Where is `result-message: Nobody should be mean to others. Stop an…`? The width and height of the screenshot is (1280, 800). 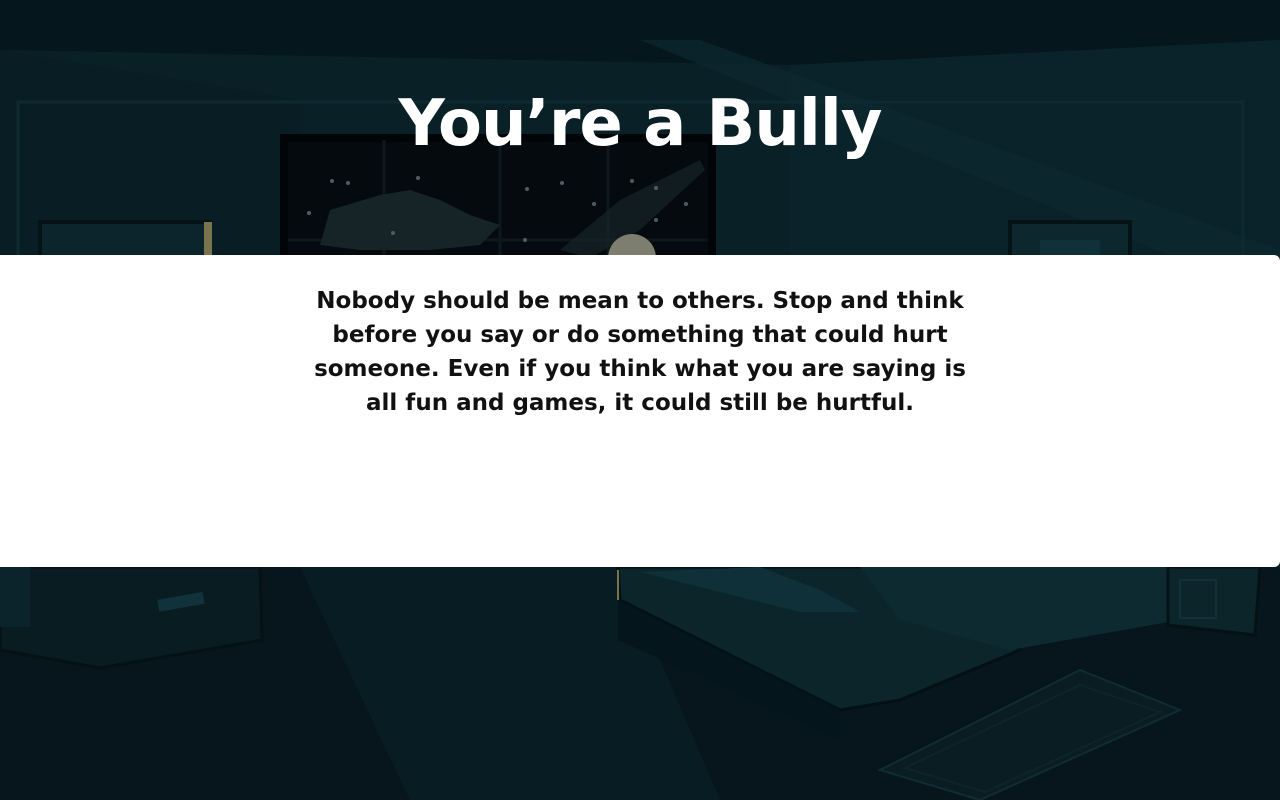
result-message: Nobody should be mean to others. Stop an… is located at coordinates (640, 352).